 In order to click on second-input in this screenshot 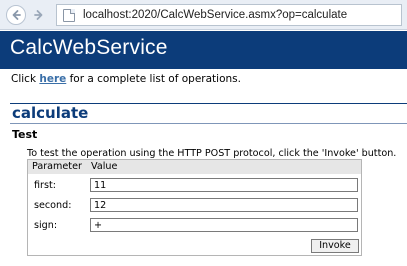, I will do `click(224, 205)`.